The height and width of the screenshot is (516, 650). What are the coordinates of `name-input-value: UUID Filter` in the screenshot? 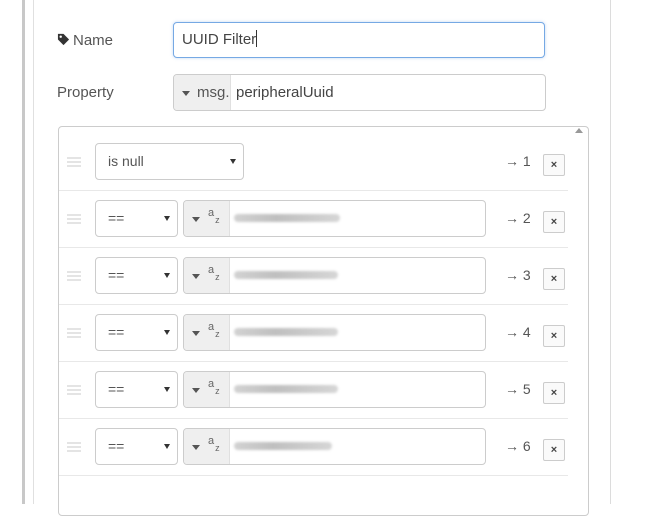 It's located at (219, 39).